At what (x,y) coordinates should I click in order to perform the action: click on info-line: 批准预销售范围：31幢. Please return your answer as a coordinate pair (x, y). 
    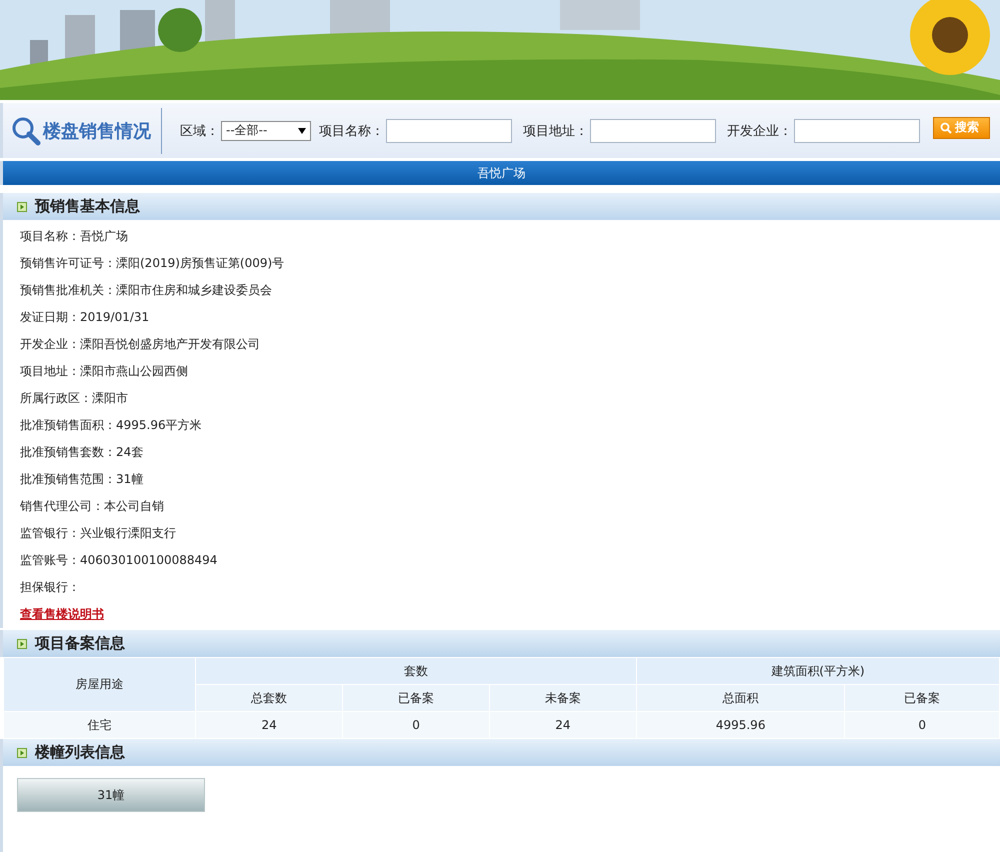
    Looking at the image, I should click on (82, 479).